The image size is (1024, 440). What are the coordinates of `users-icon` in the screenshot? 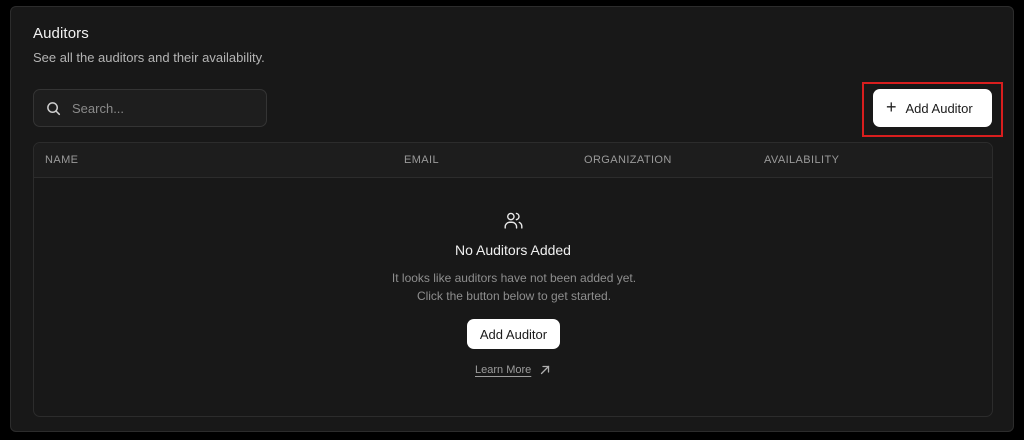 It's located at (513, 220).